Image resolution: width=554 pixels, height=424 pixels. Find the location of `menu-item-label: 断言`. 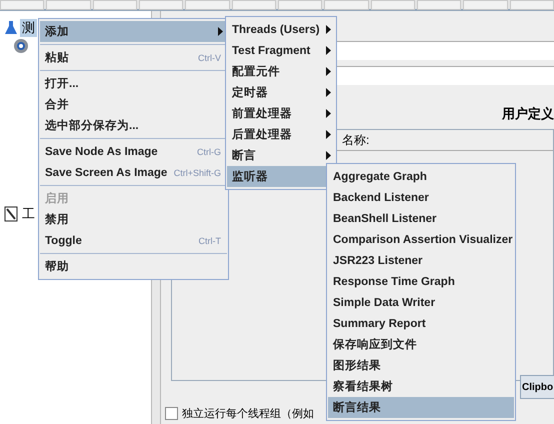

menu-item-label: 断言 is located at coordinates (244, 155).